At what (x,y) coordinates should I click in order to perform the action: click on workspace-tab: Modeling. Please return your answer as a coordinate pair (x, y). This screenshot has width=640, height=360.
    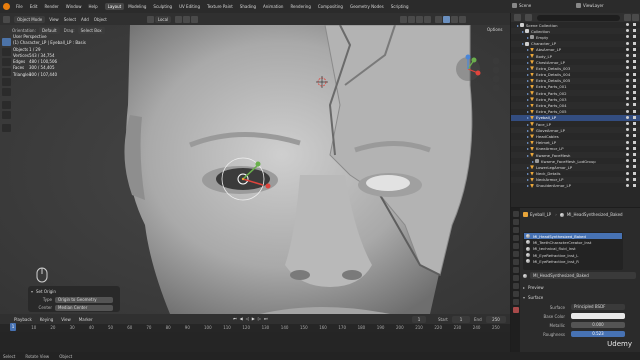
    Looking at the image, I should click on (137, 6).